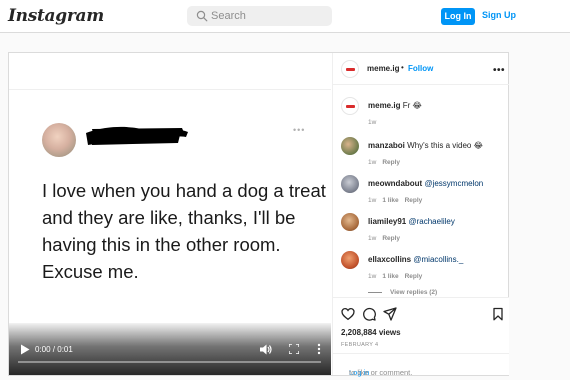  I want to click on redaction-scribble, so click(137, 135).